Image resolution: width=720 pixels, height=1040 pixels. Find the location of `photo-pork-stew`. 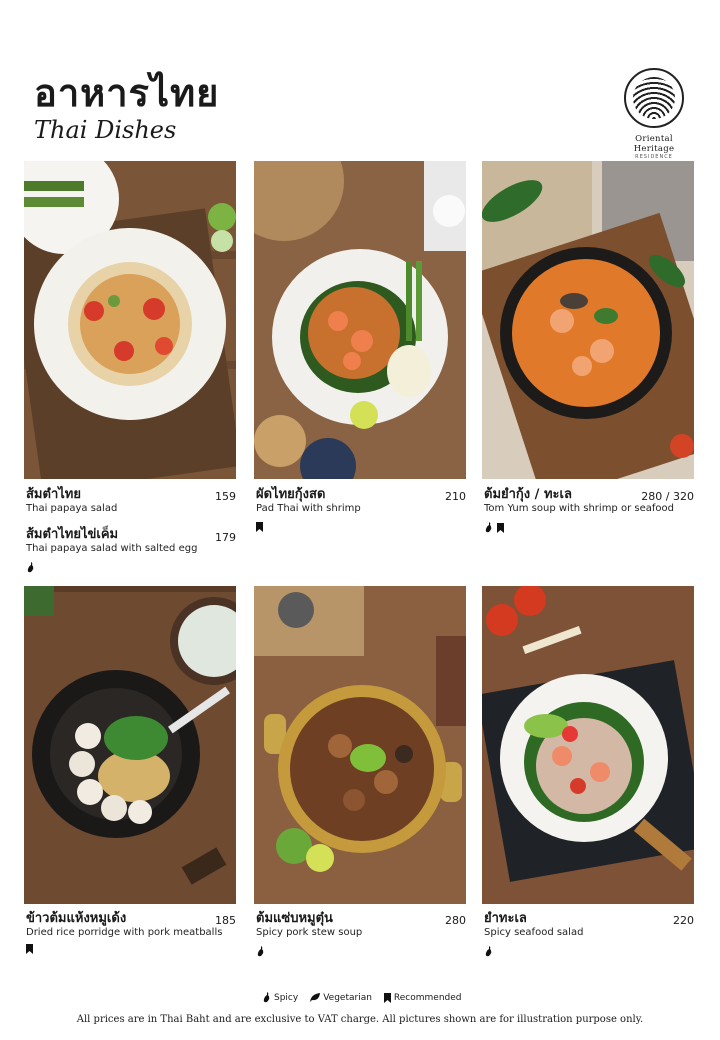

photo-pork-stew is located at coordinates (360, 745).